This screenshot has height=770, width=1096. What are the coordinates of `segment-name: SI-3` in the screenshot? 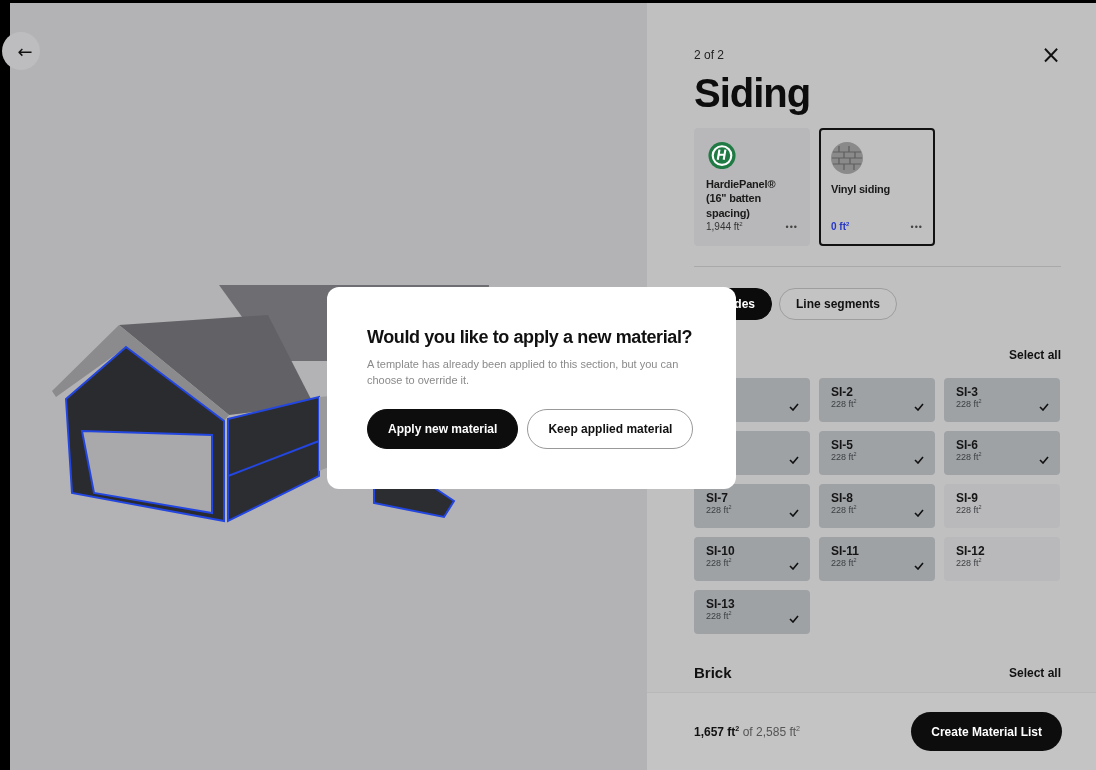 It's located at (967, 392).